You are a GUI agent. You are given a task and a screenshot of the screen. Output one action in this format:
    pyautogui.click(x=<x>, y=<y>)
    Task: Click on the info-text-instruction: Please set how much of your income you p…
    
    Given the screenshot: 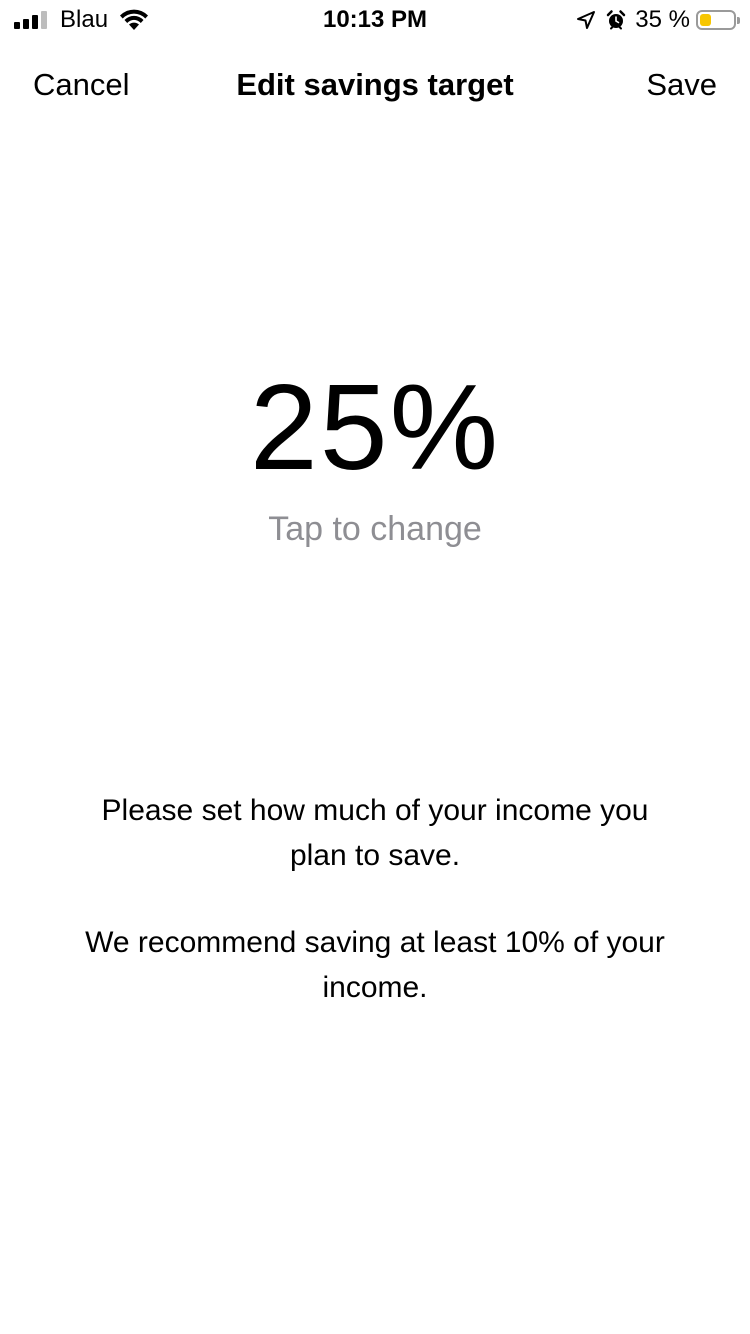 What is the action you would take?
    pyautogui.click(x=375, y=833)
    